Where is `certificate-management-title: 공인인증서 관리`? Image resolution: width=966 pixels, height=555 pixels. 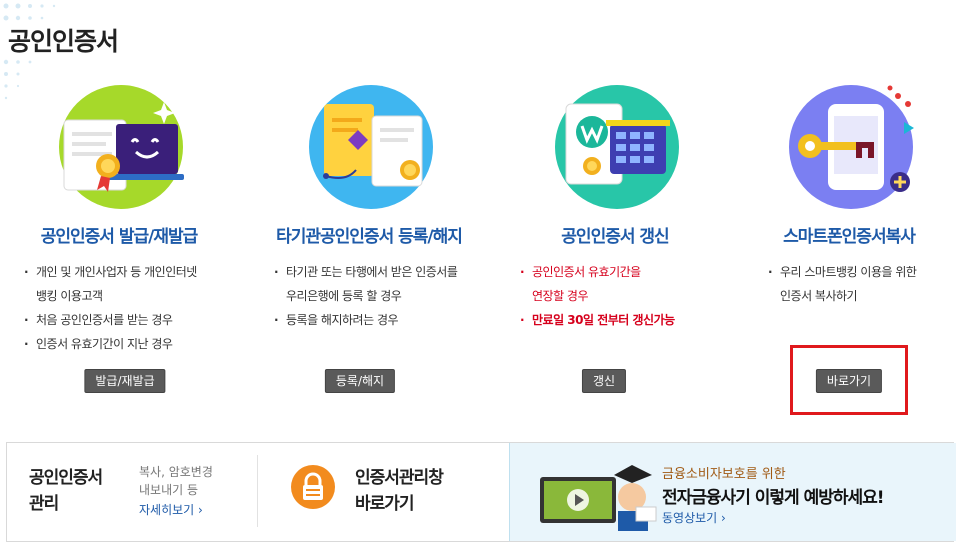 certificate-management-title: 공인인증서 관리 is located at coordinates (66, 491).